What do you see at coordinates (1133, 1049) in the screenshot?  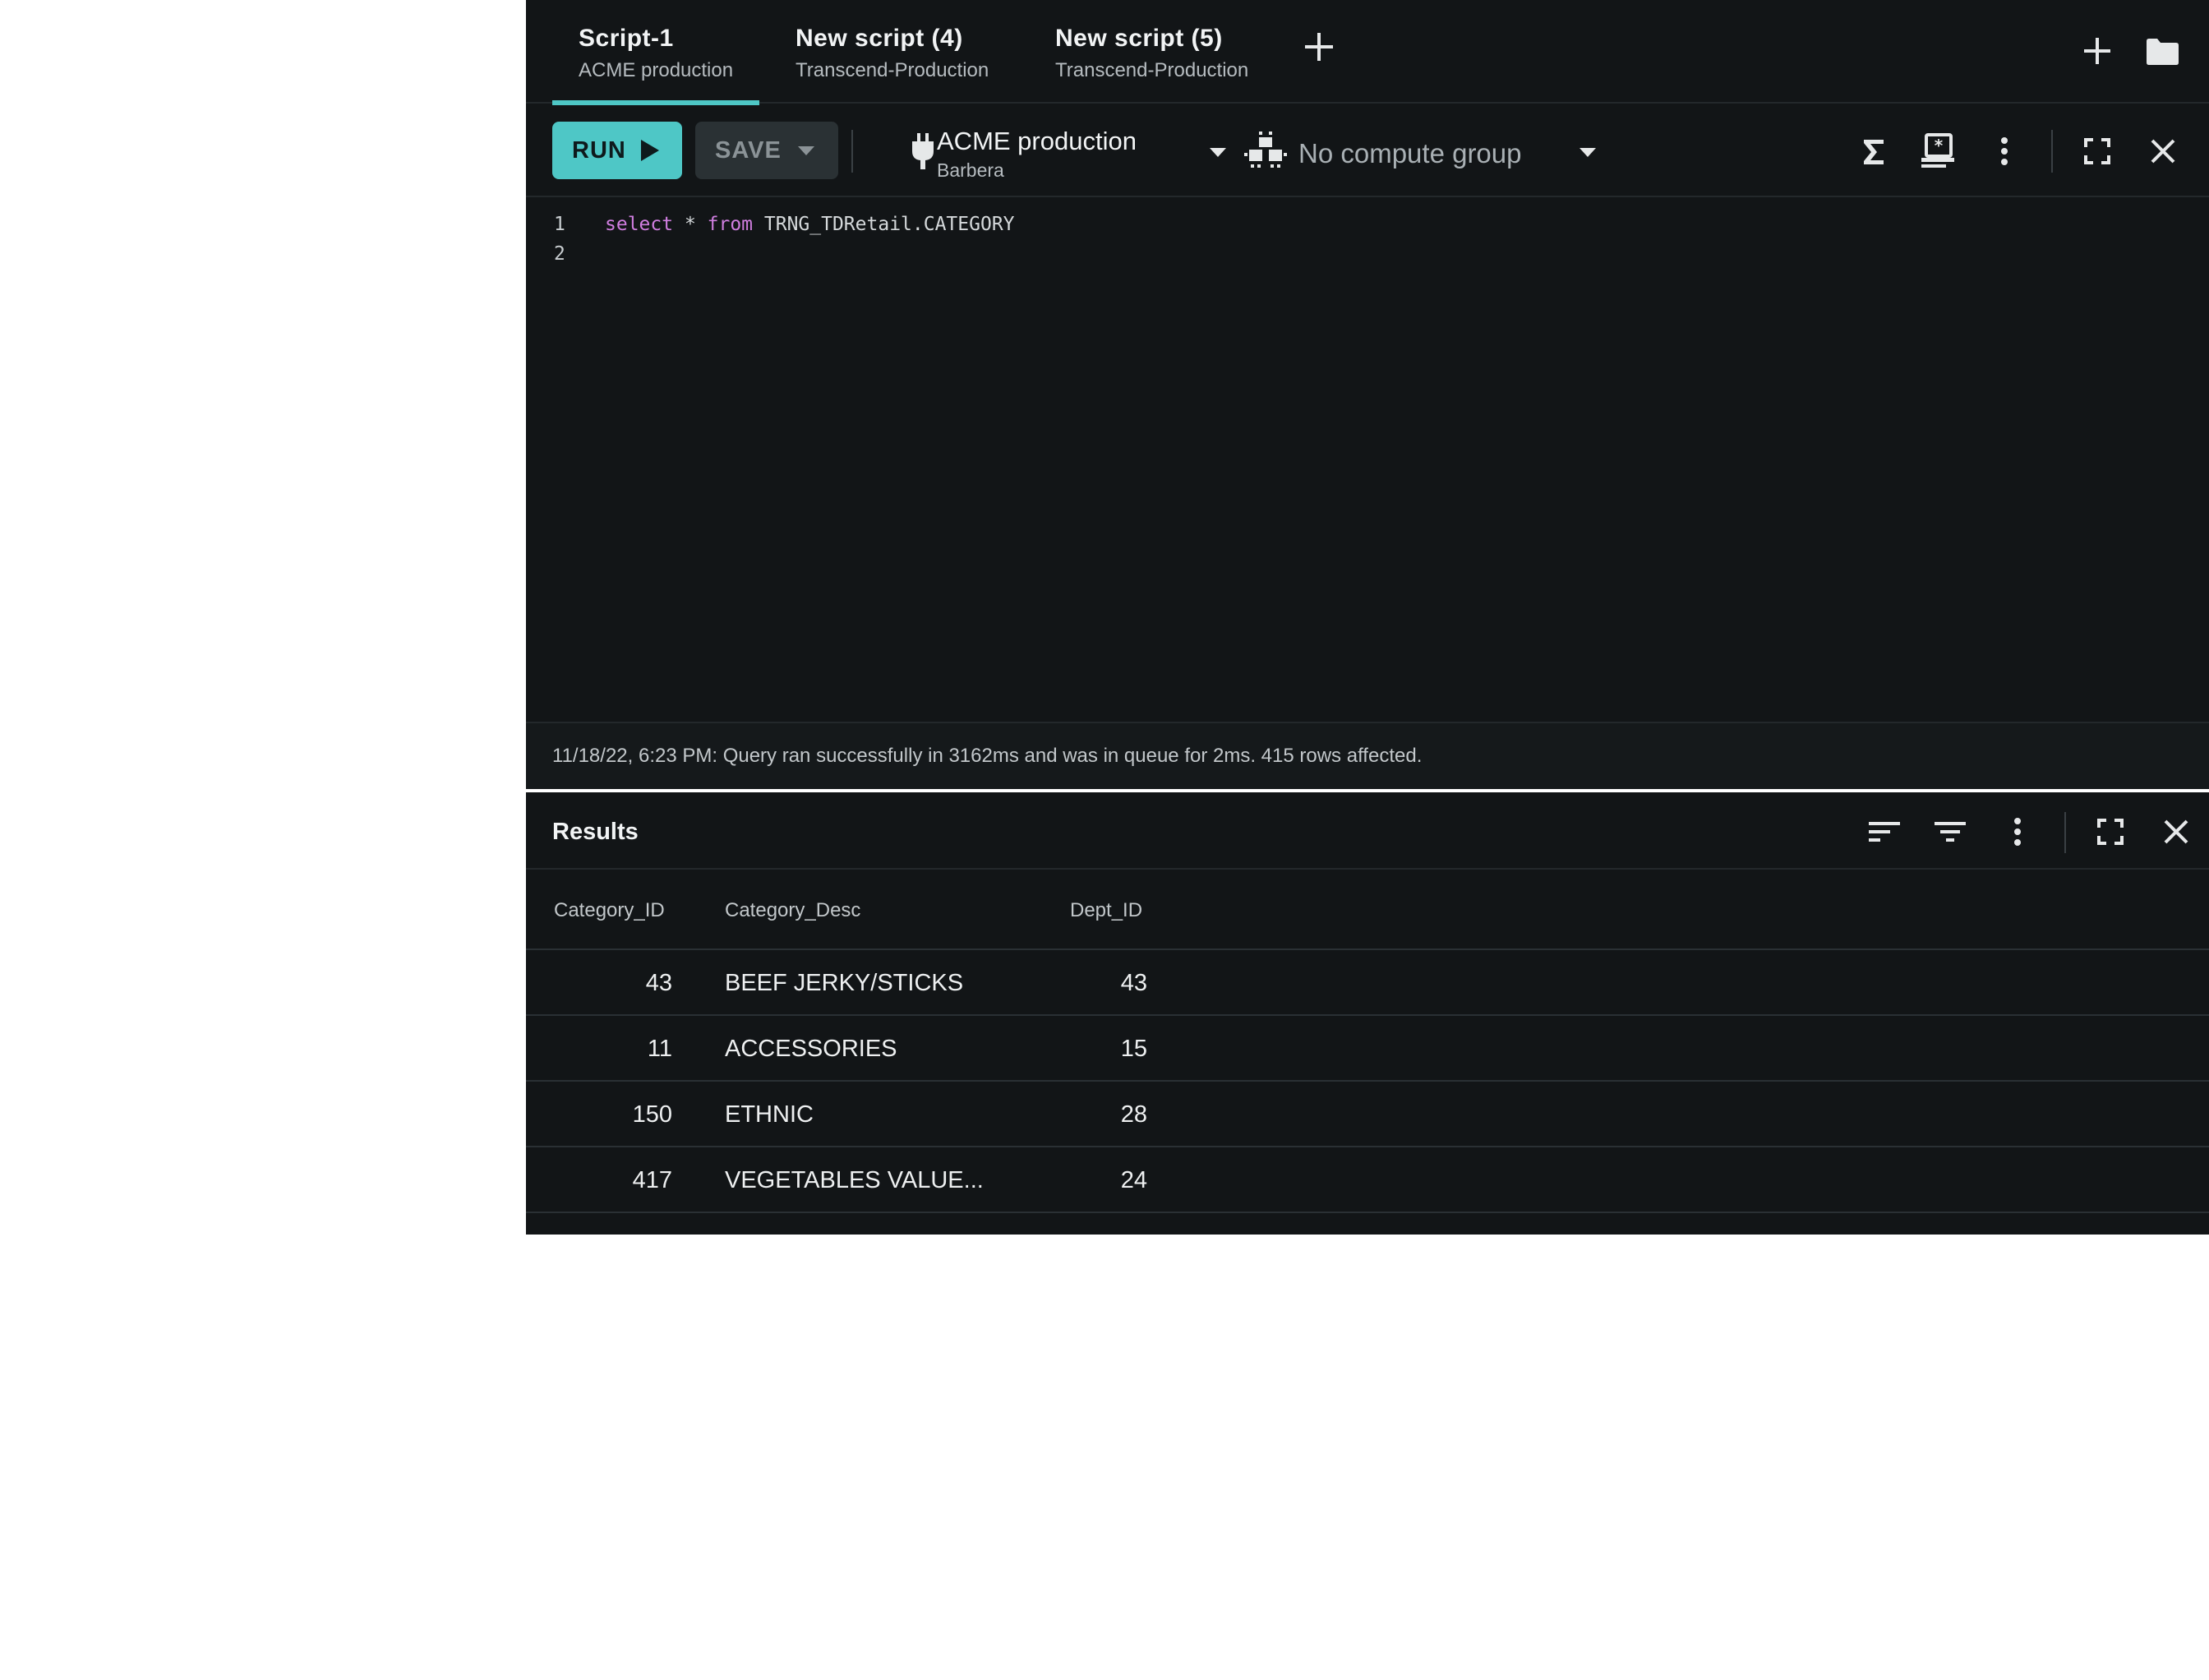 I see `cell-dept-id: 15` at bounding box center [1133, 1049].